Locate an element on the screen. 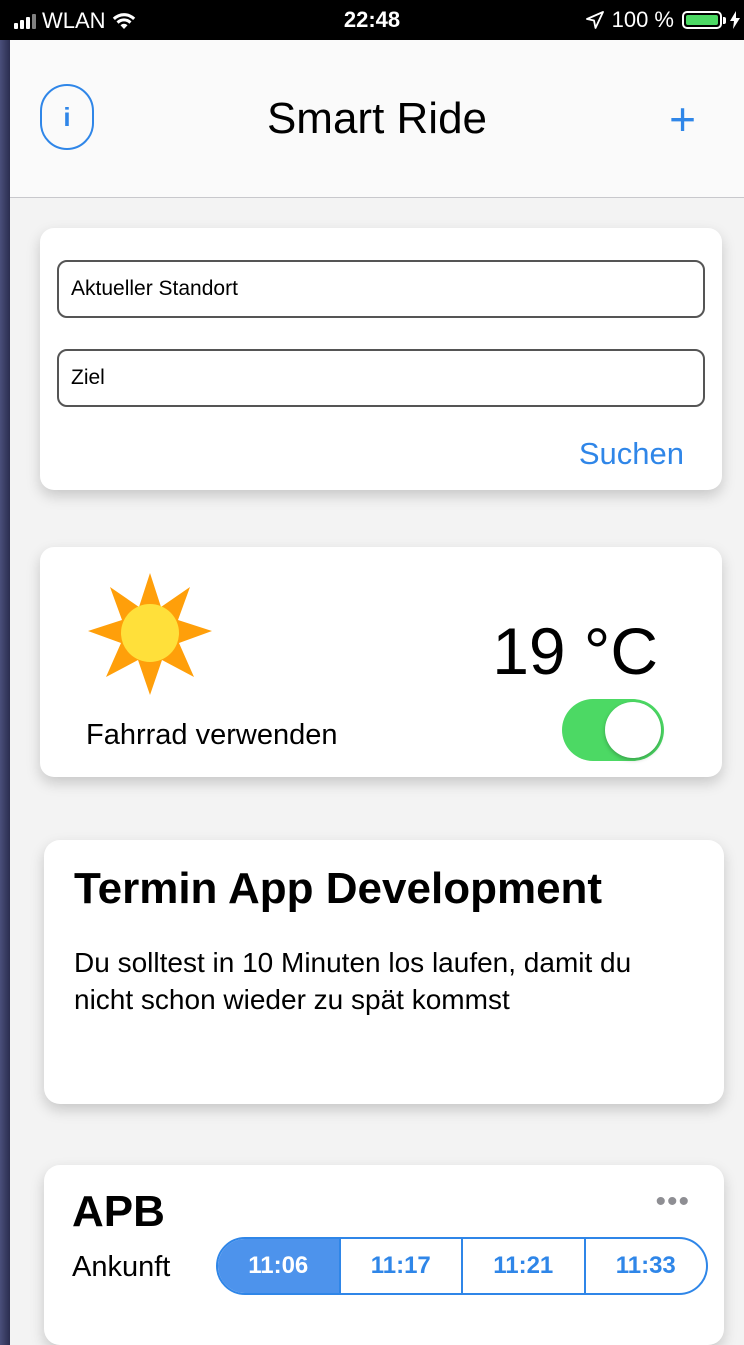 This screenshot has height=1345, width=744. sun-core is located at coordinates (150, 633).